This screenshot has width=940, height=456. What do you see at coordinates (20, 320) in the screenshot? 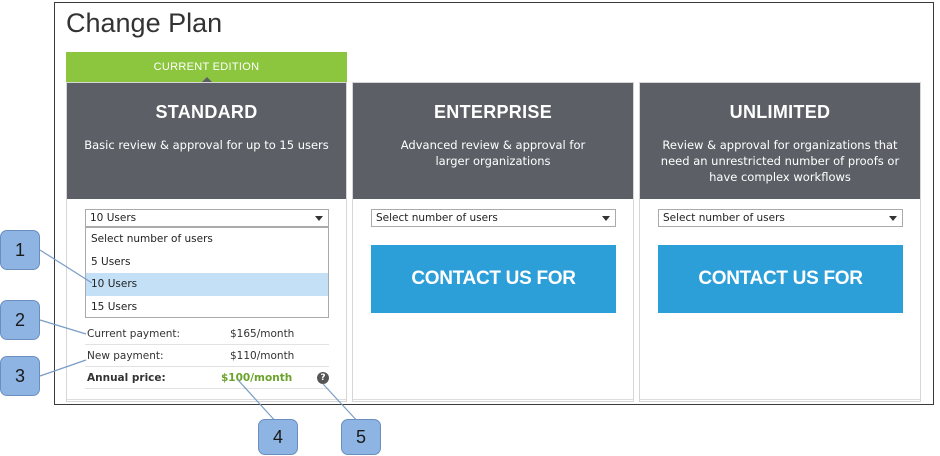
I see `callout-badge-2: 2` at bounding box center [20, 320].